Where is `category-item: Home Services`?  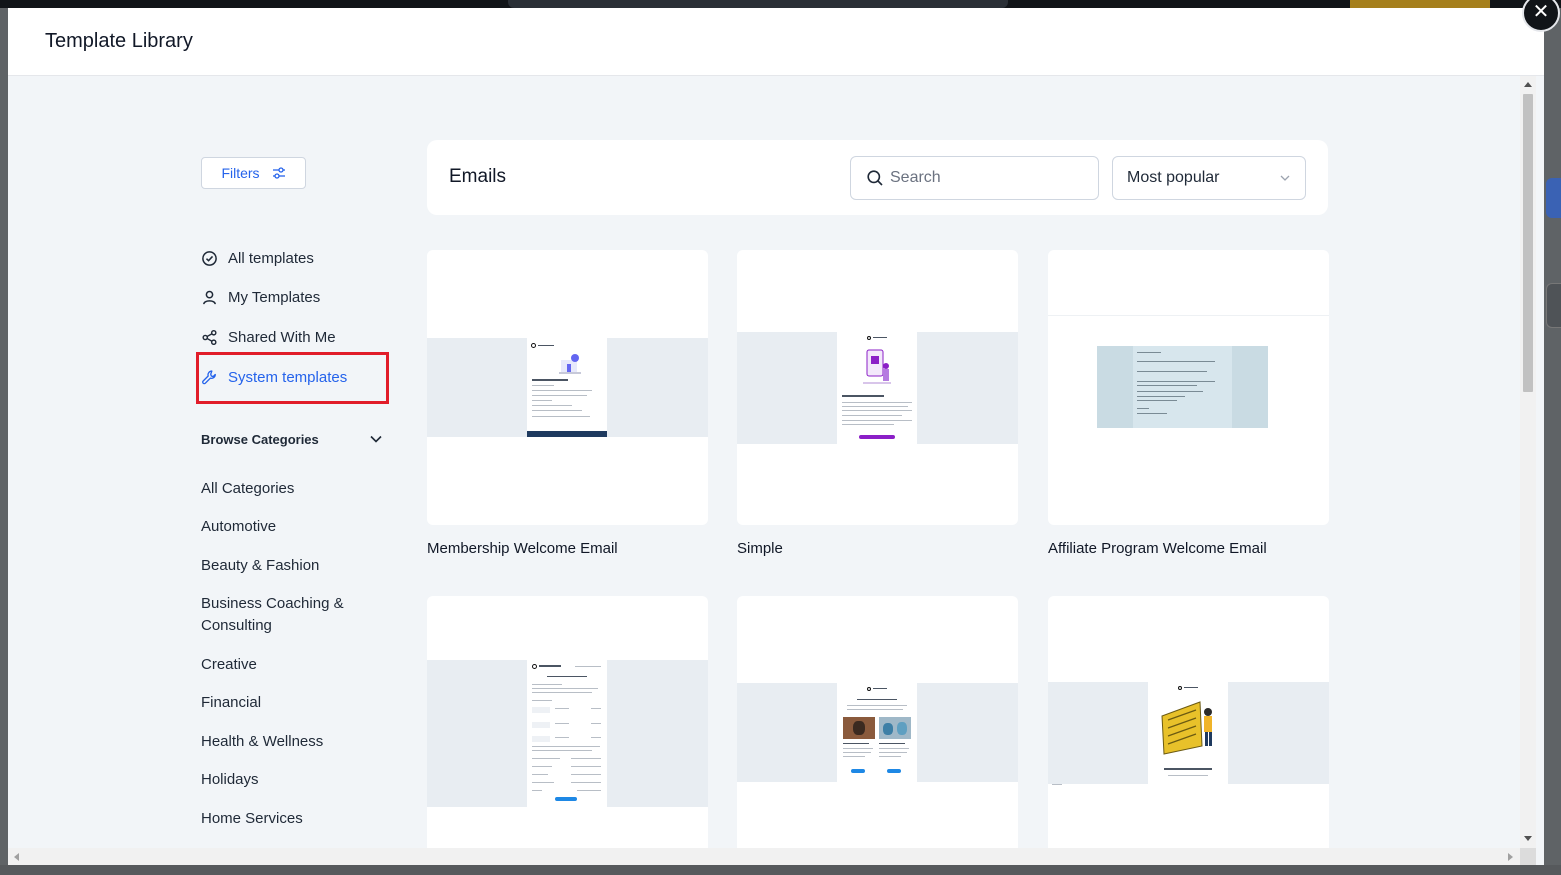 category-item: Home Services is located at coordinates (288, 819).